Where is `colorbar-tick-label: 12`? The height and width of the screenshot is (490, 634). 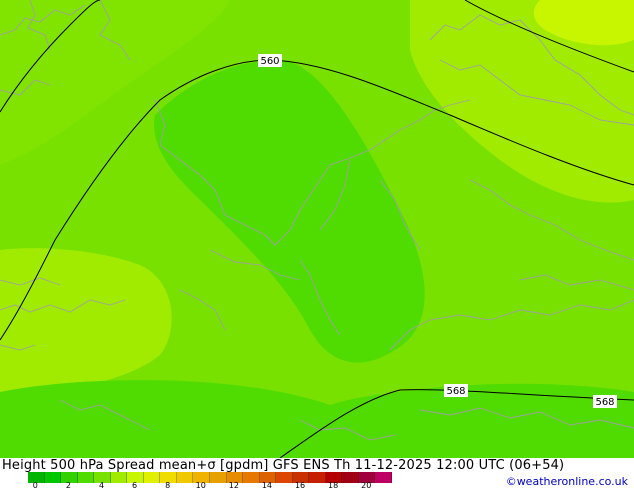 colorbar-tick-label: 12 is located at coordinates (233, 485).